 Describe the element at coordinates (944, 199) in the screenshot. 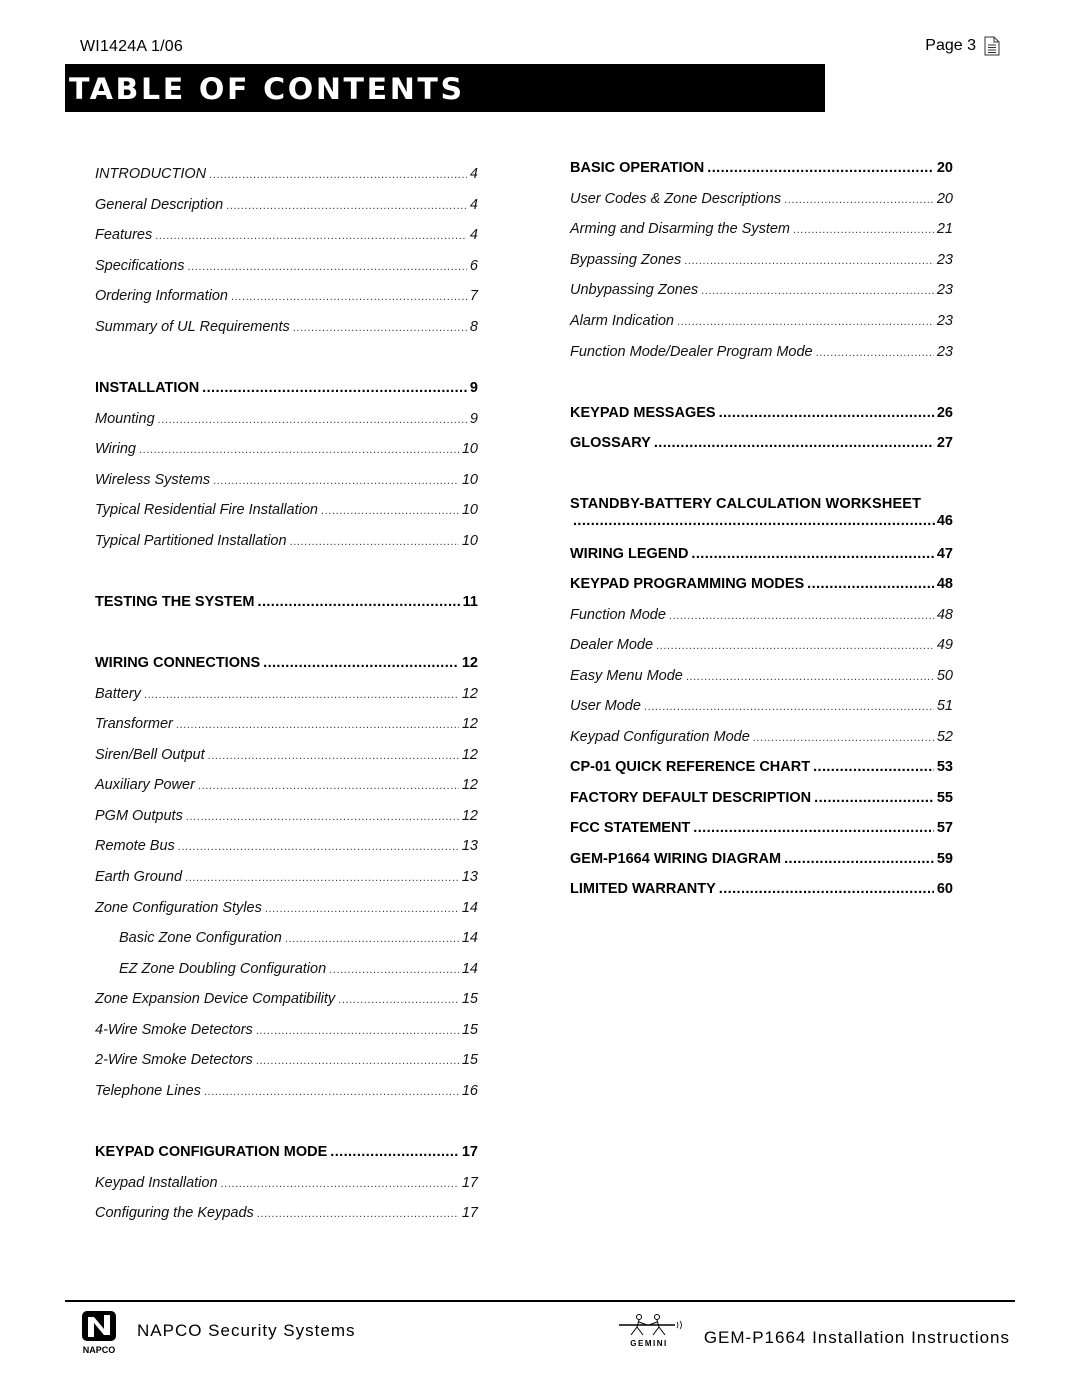

I see `toc-entry-page: 20` at that location.